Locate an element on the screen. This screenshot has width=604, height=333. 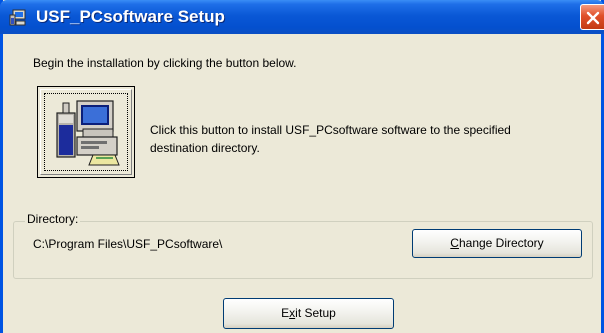
computer-install-icon is located at coordinates (88, 133).